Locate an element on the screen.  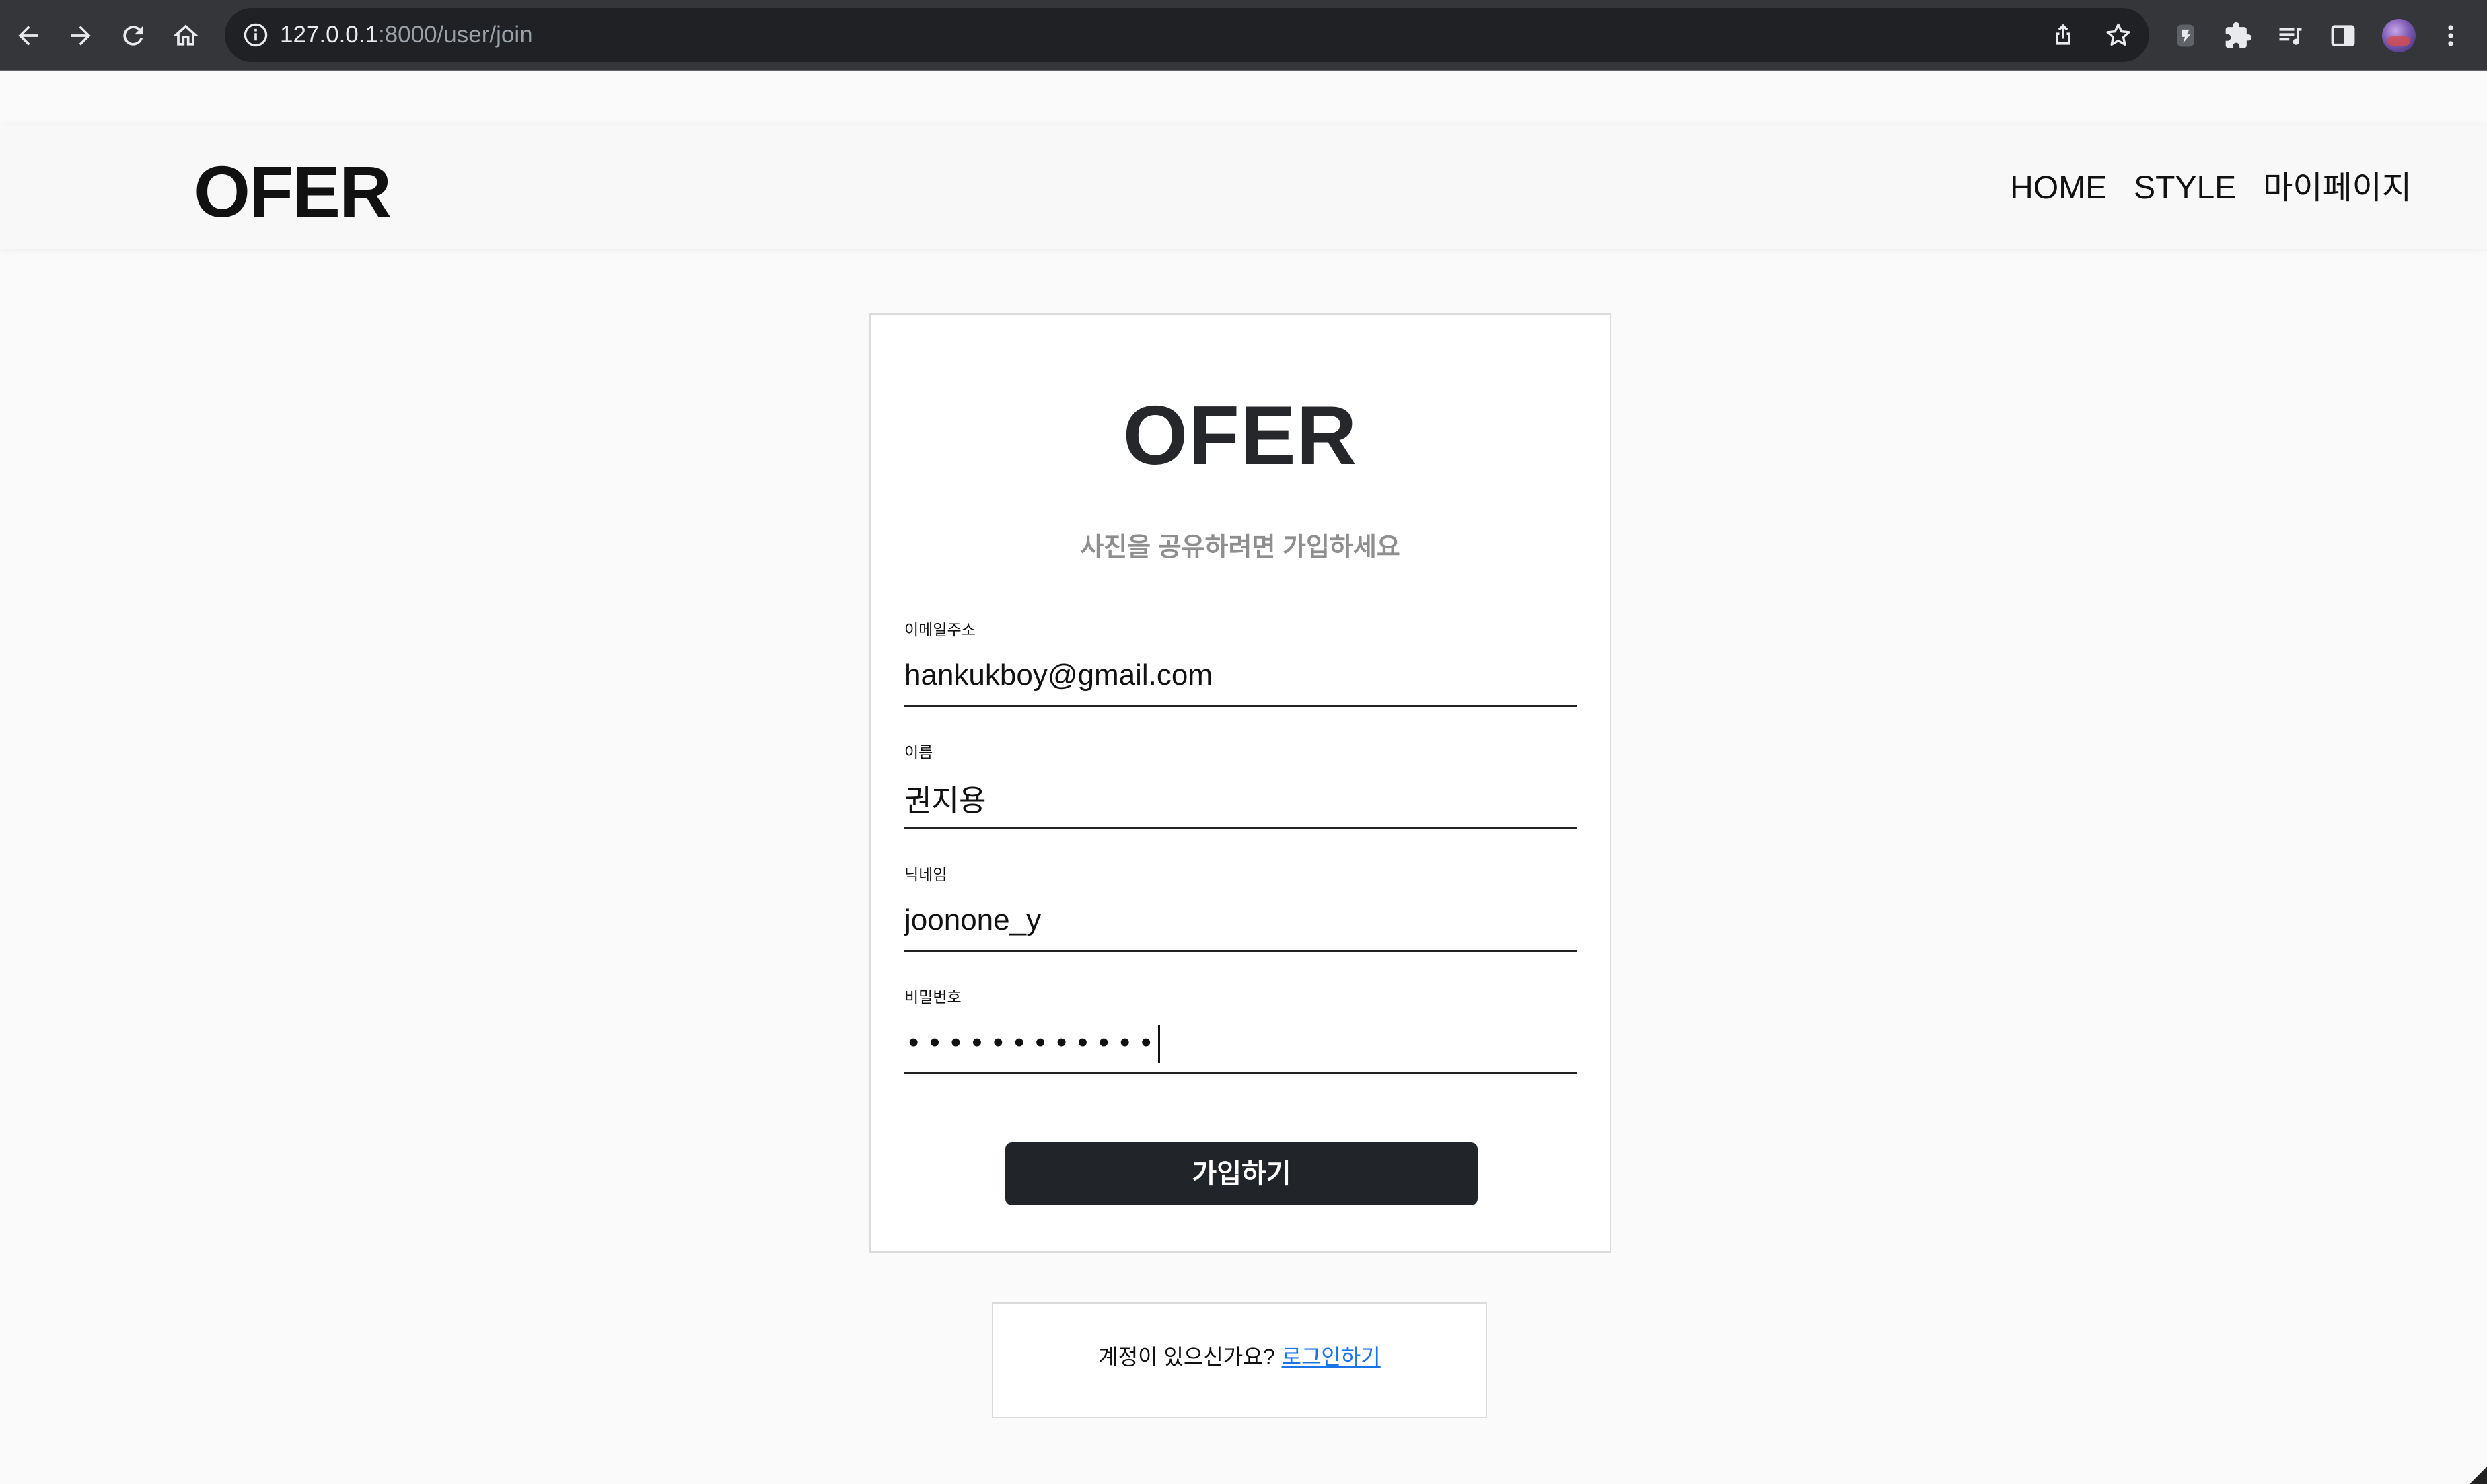
share-icon is located at coordinates (2063, 34).